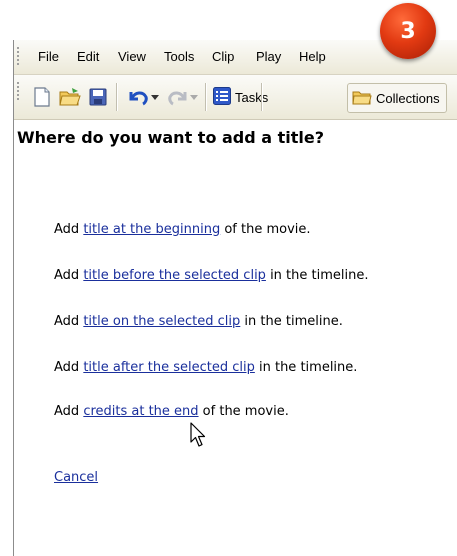 The height and width of the screenshot is (556, 457). I want to click on menu-view: View, so click(132, 56).